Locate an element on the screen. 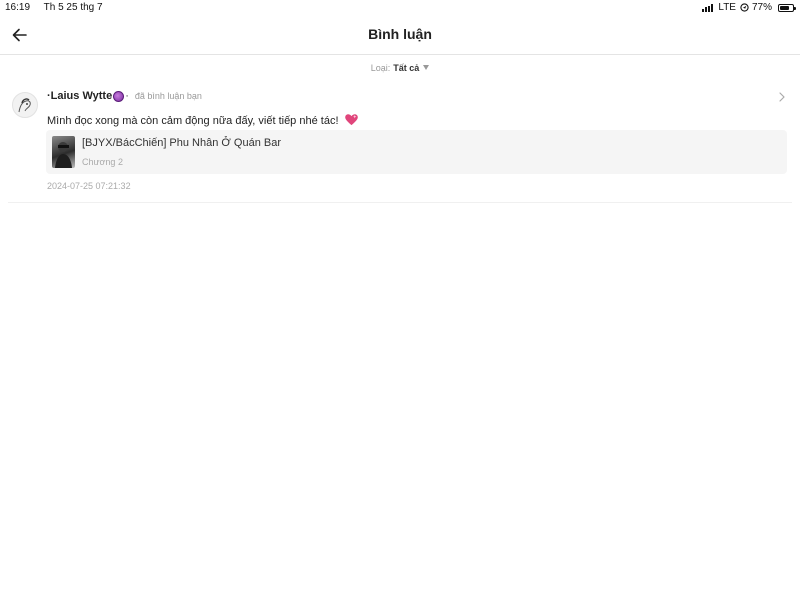  status-time: 16:19 is located at coordinates (18, 7).